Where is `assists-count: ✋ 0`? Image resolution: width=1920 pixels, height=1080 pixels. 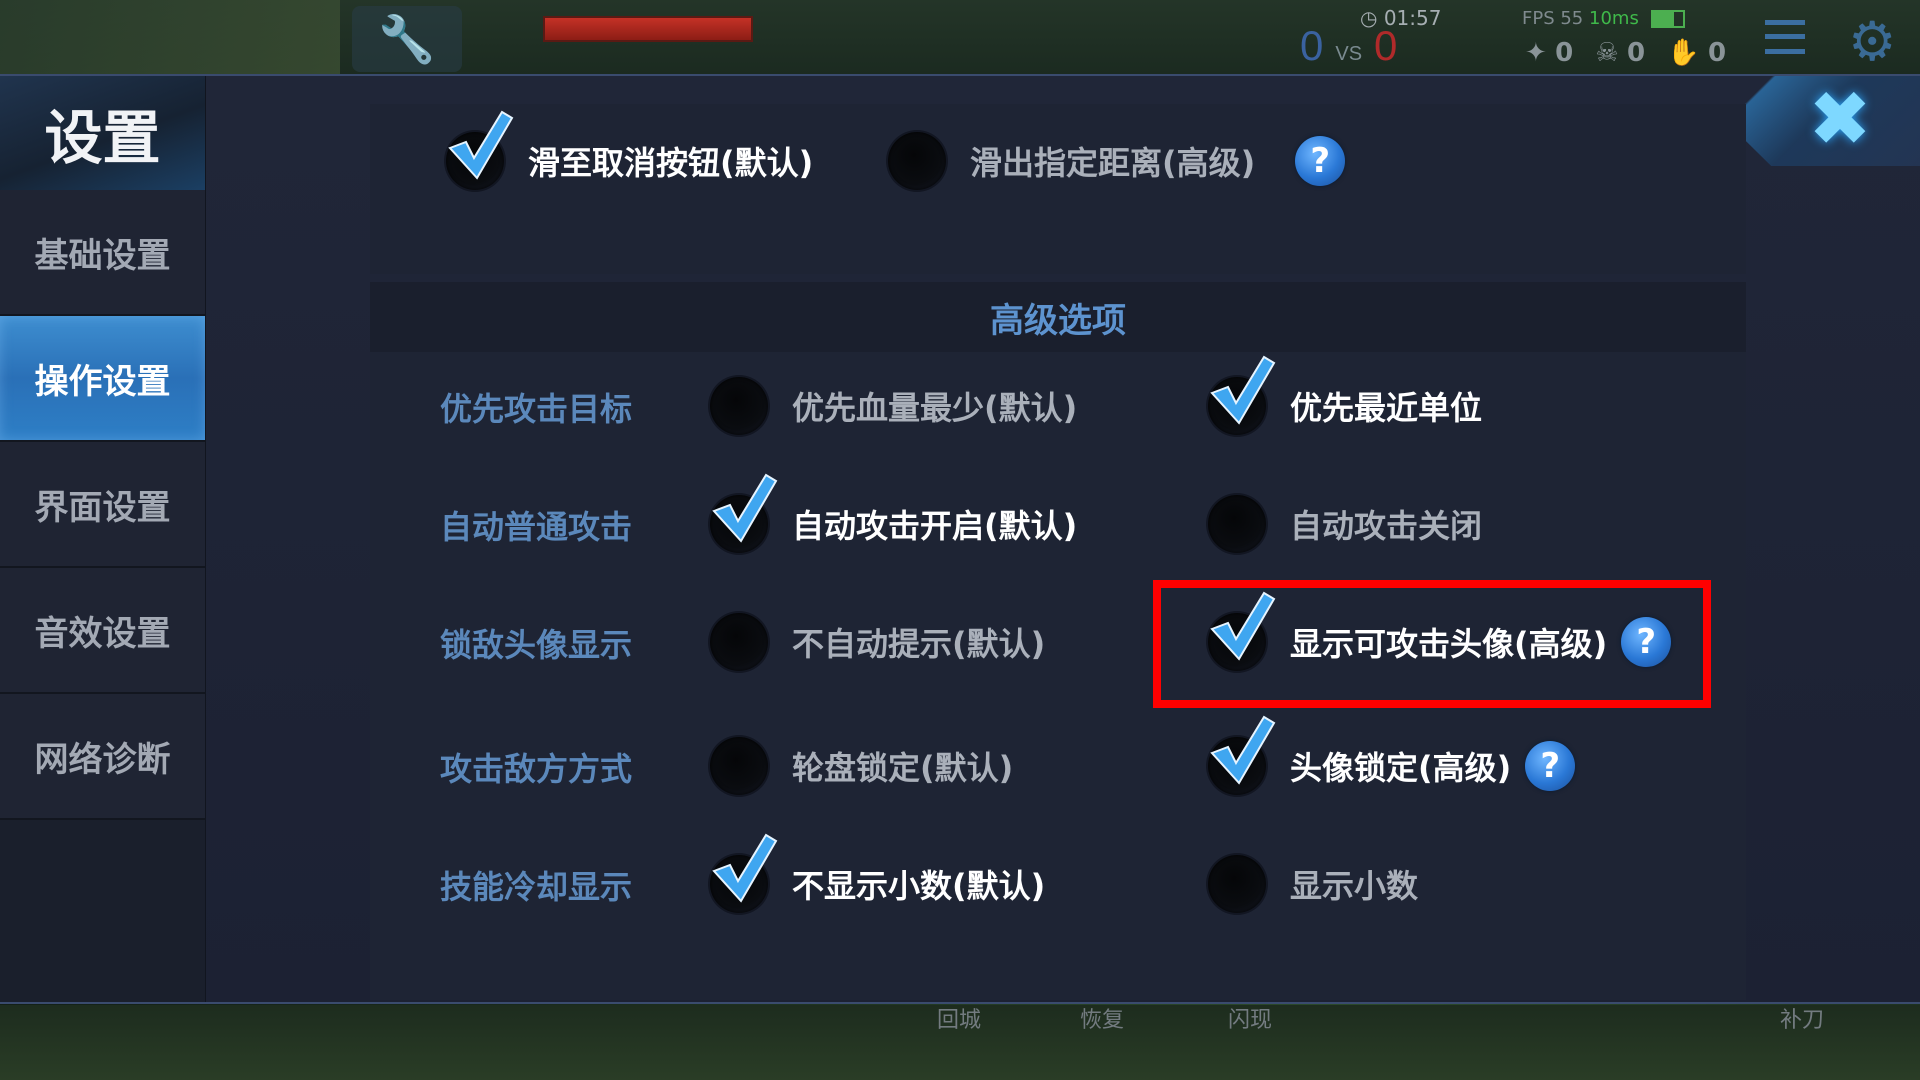 assists-count: ✋ 0 is located at coordinates (1697, 53).